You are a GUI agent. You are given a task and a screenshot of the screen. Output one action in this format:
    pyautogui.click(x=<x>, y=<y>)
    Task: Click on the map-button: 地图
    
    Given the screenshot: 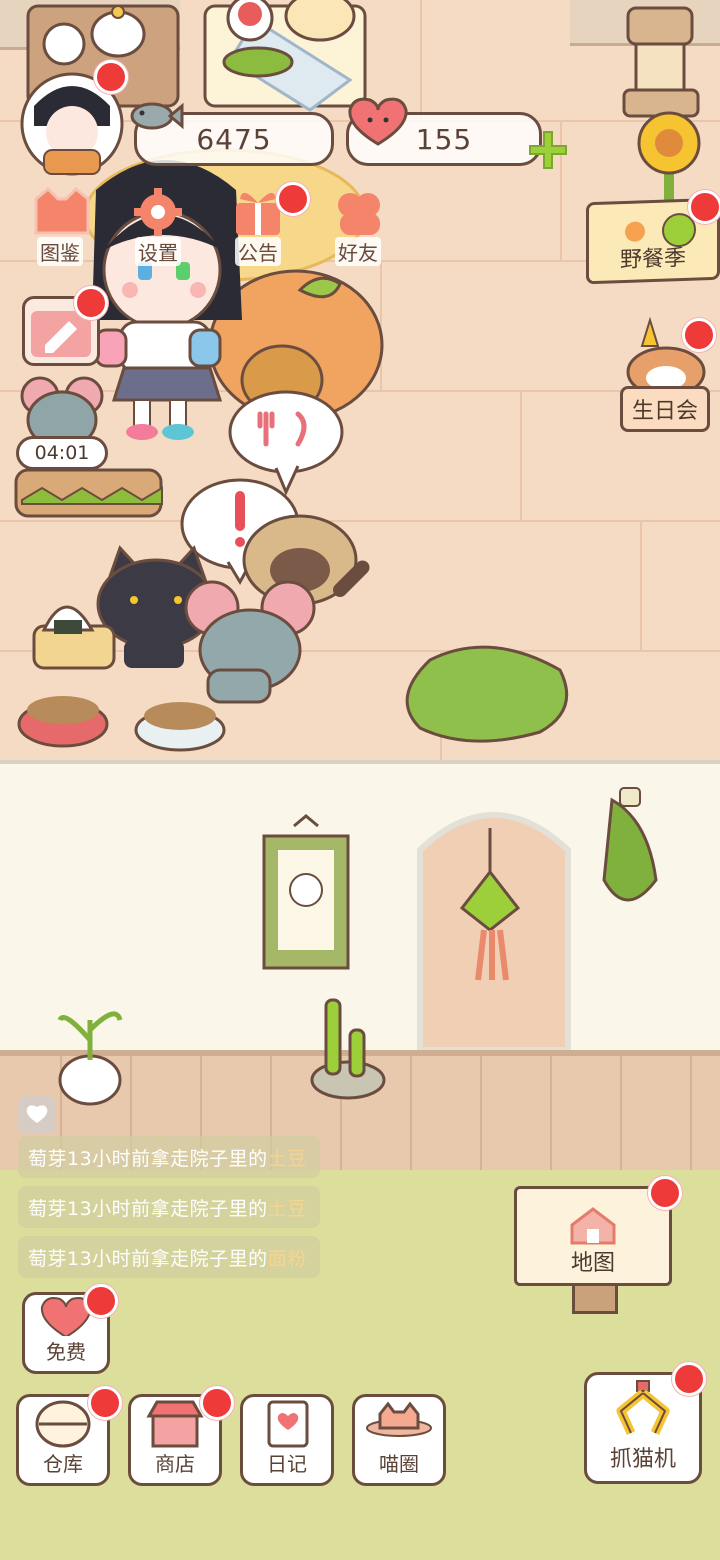 What is the action you would take?
    pyautogui.click(x=593, y=1236)
    